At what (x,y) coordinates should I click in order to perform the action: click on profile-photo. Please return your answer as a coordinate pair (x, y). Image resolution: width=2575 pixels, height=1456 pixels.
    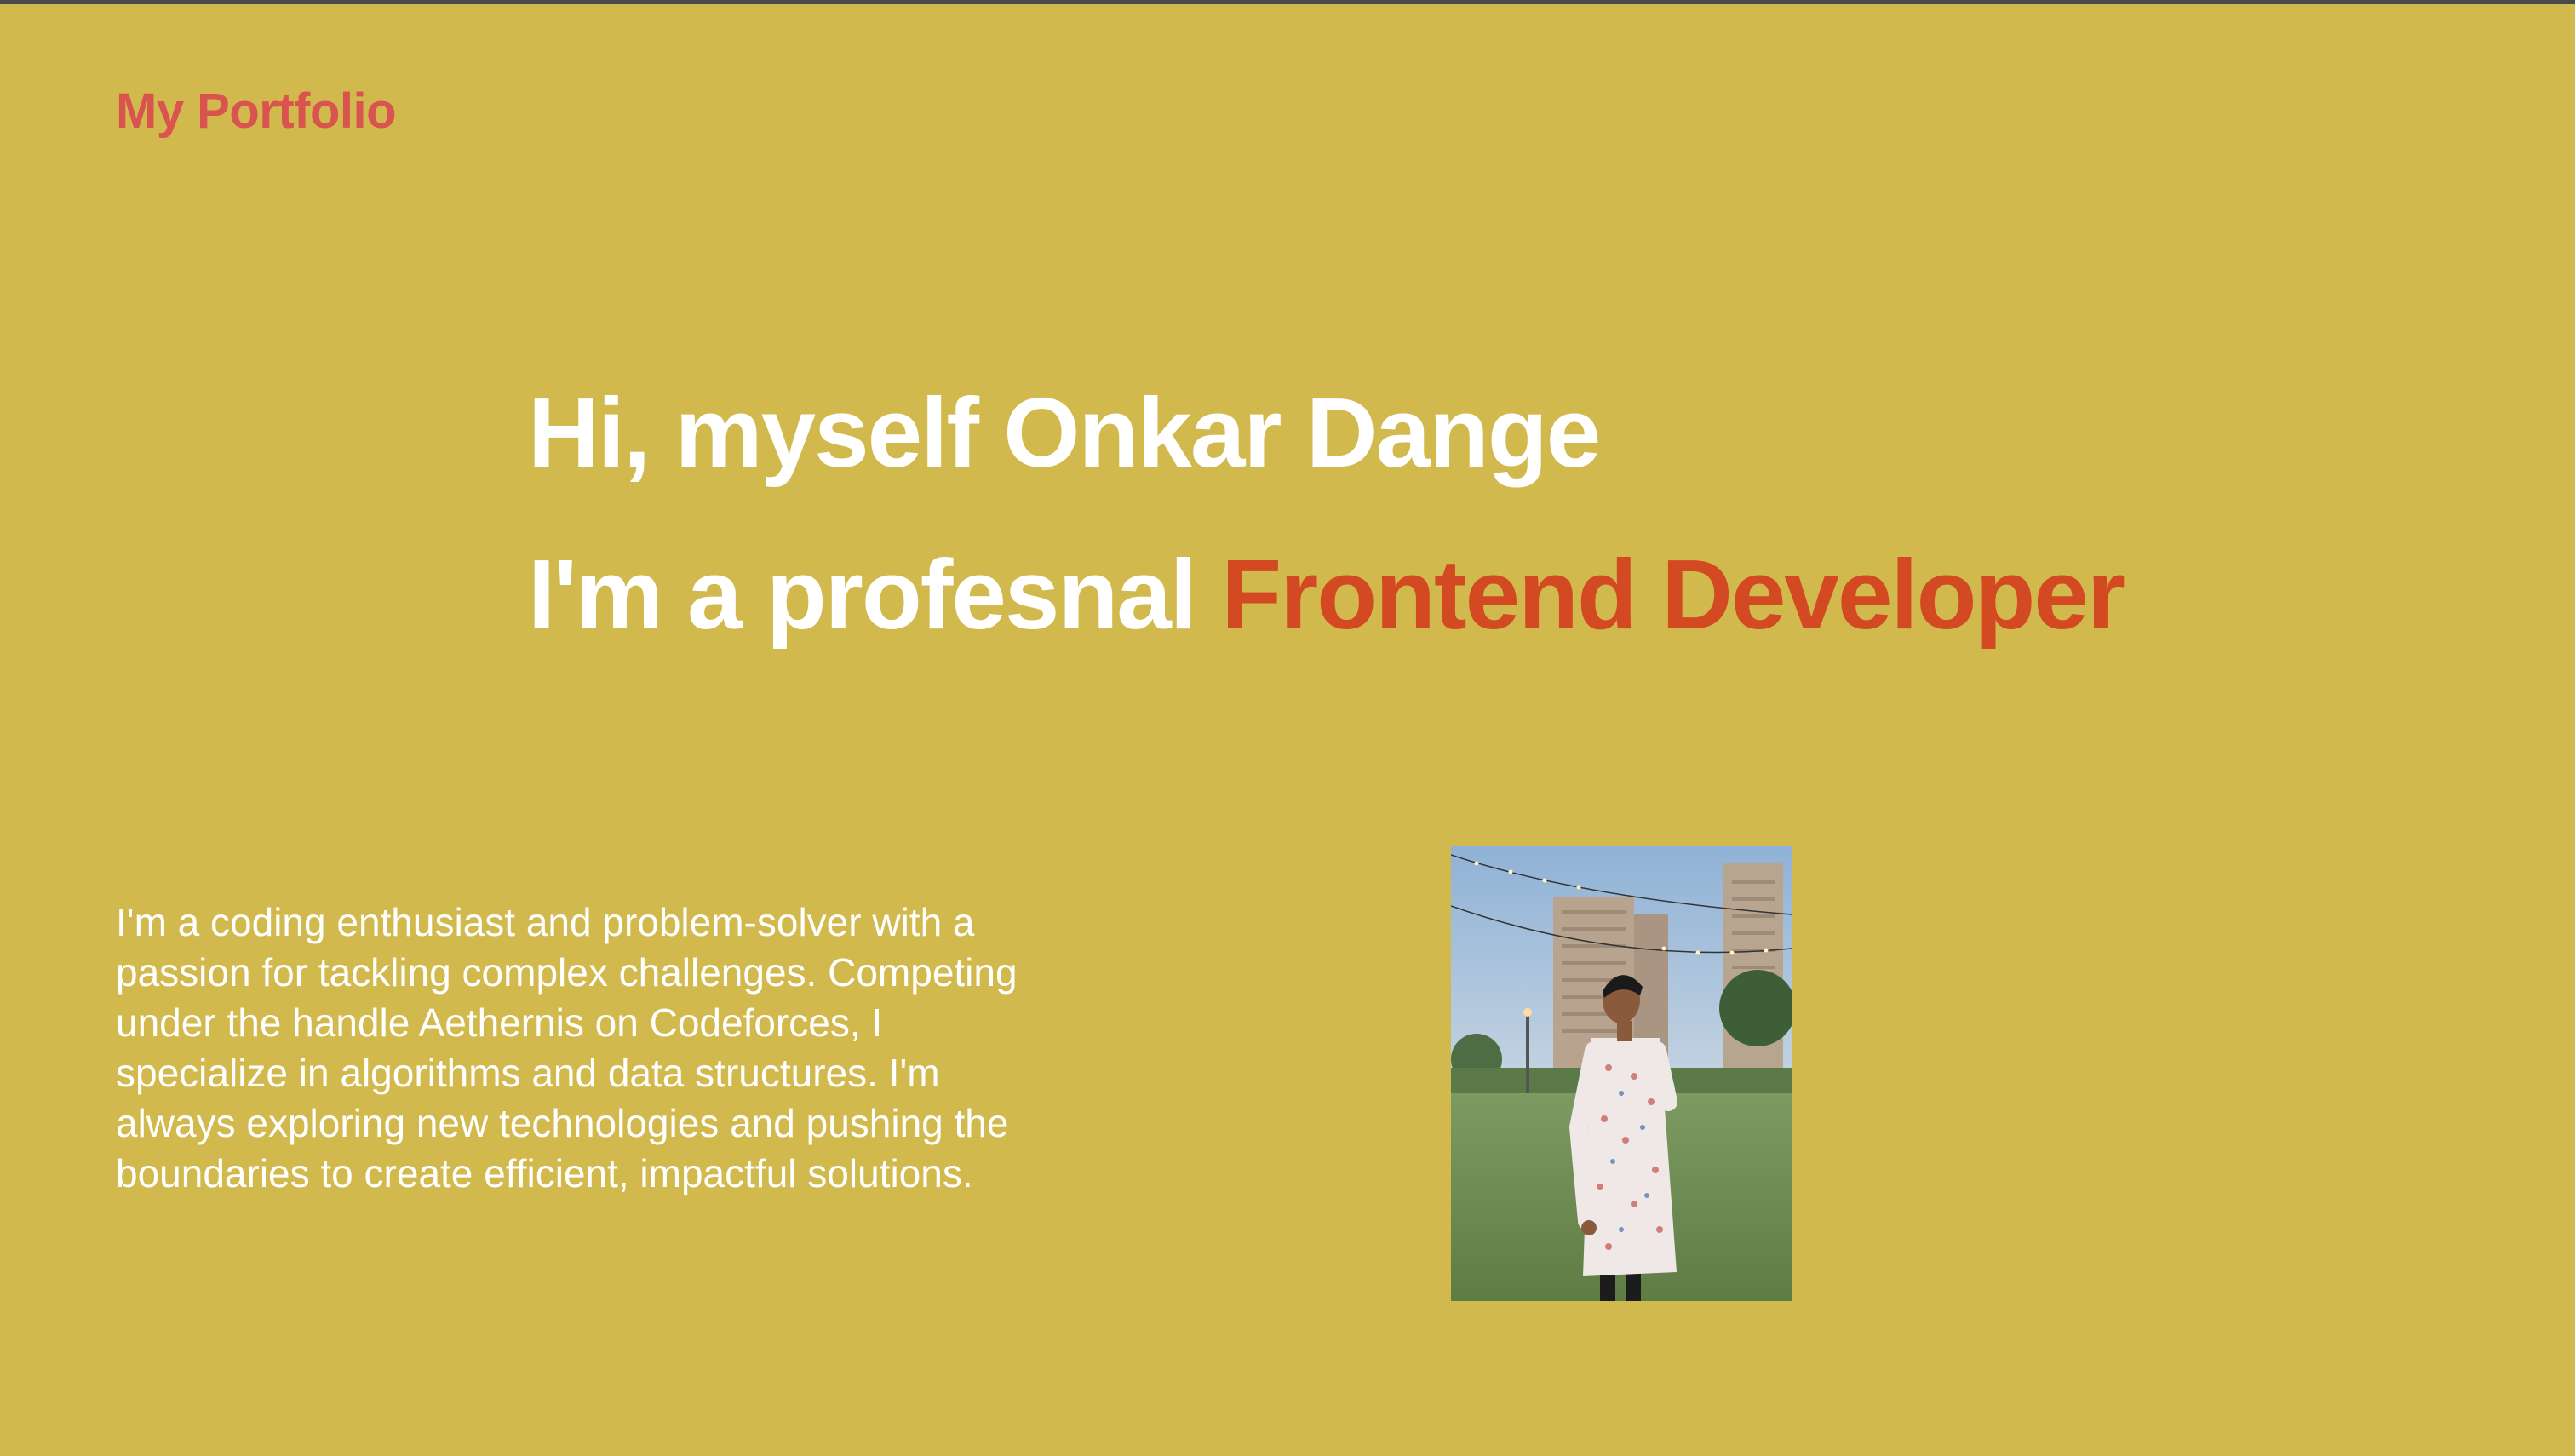
    Looking at the image, I should click on (1621, 1074).